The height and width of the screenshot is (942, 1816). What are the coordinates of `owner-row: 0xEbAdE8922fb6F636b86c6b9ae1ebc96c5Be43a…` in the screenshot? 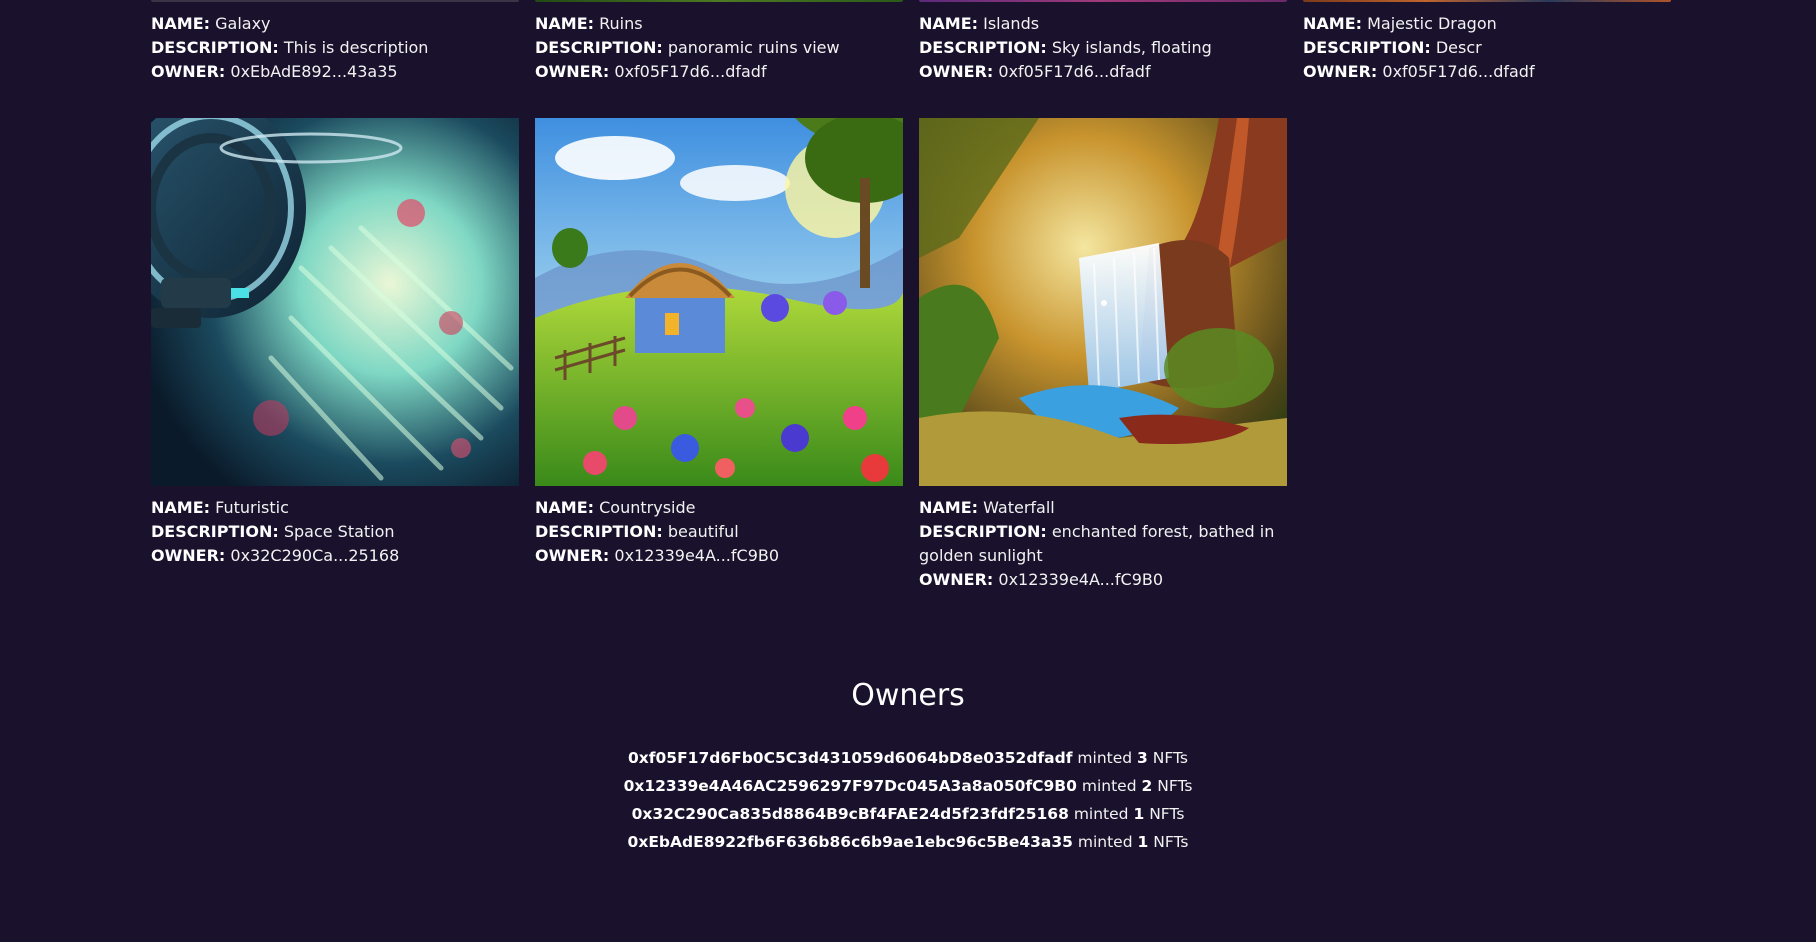 It's located at (908, 842).